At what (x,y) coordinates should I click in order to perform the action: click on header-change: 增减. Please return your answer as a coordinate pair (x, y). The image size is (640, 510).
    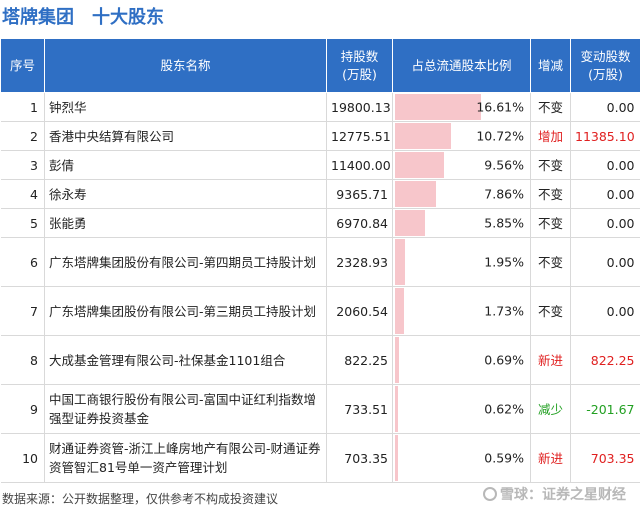
    Looking at the image, I should click on (550, 65).